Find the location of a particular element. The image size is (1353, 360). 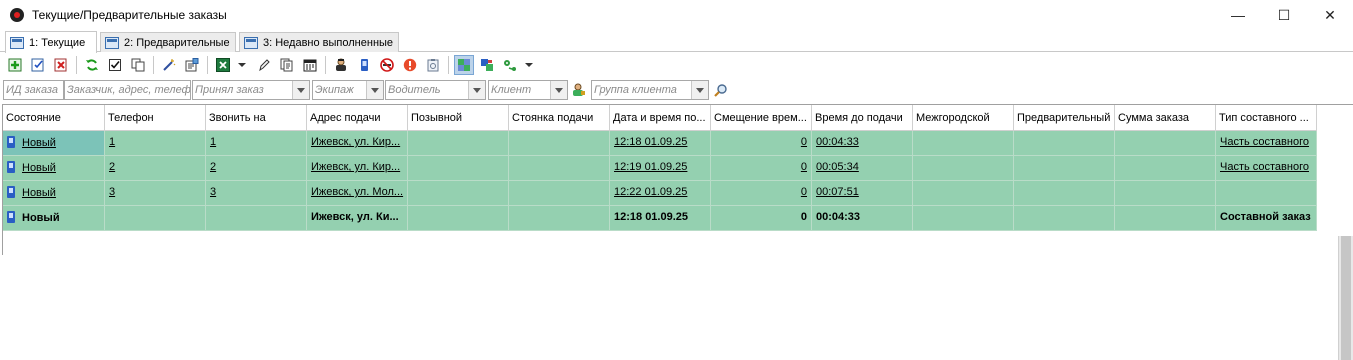

driver-button is located at coordinates (341, 65).